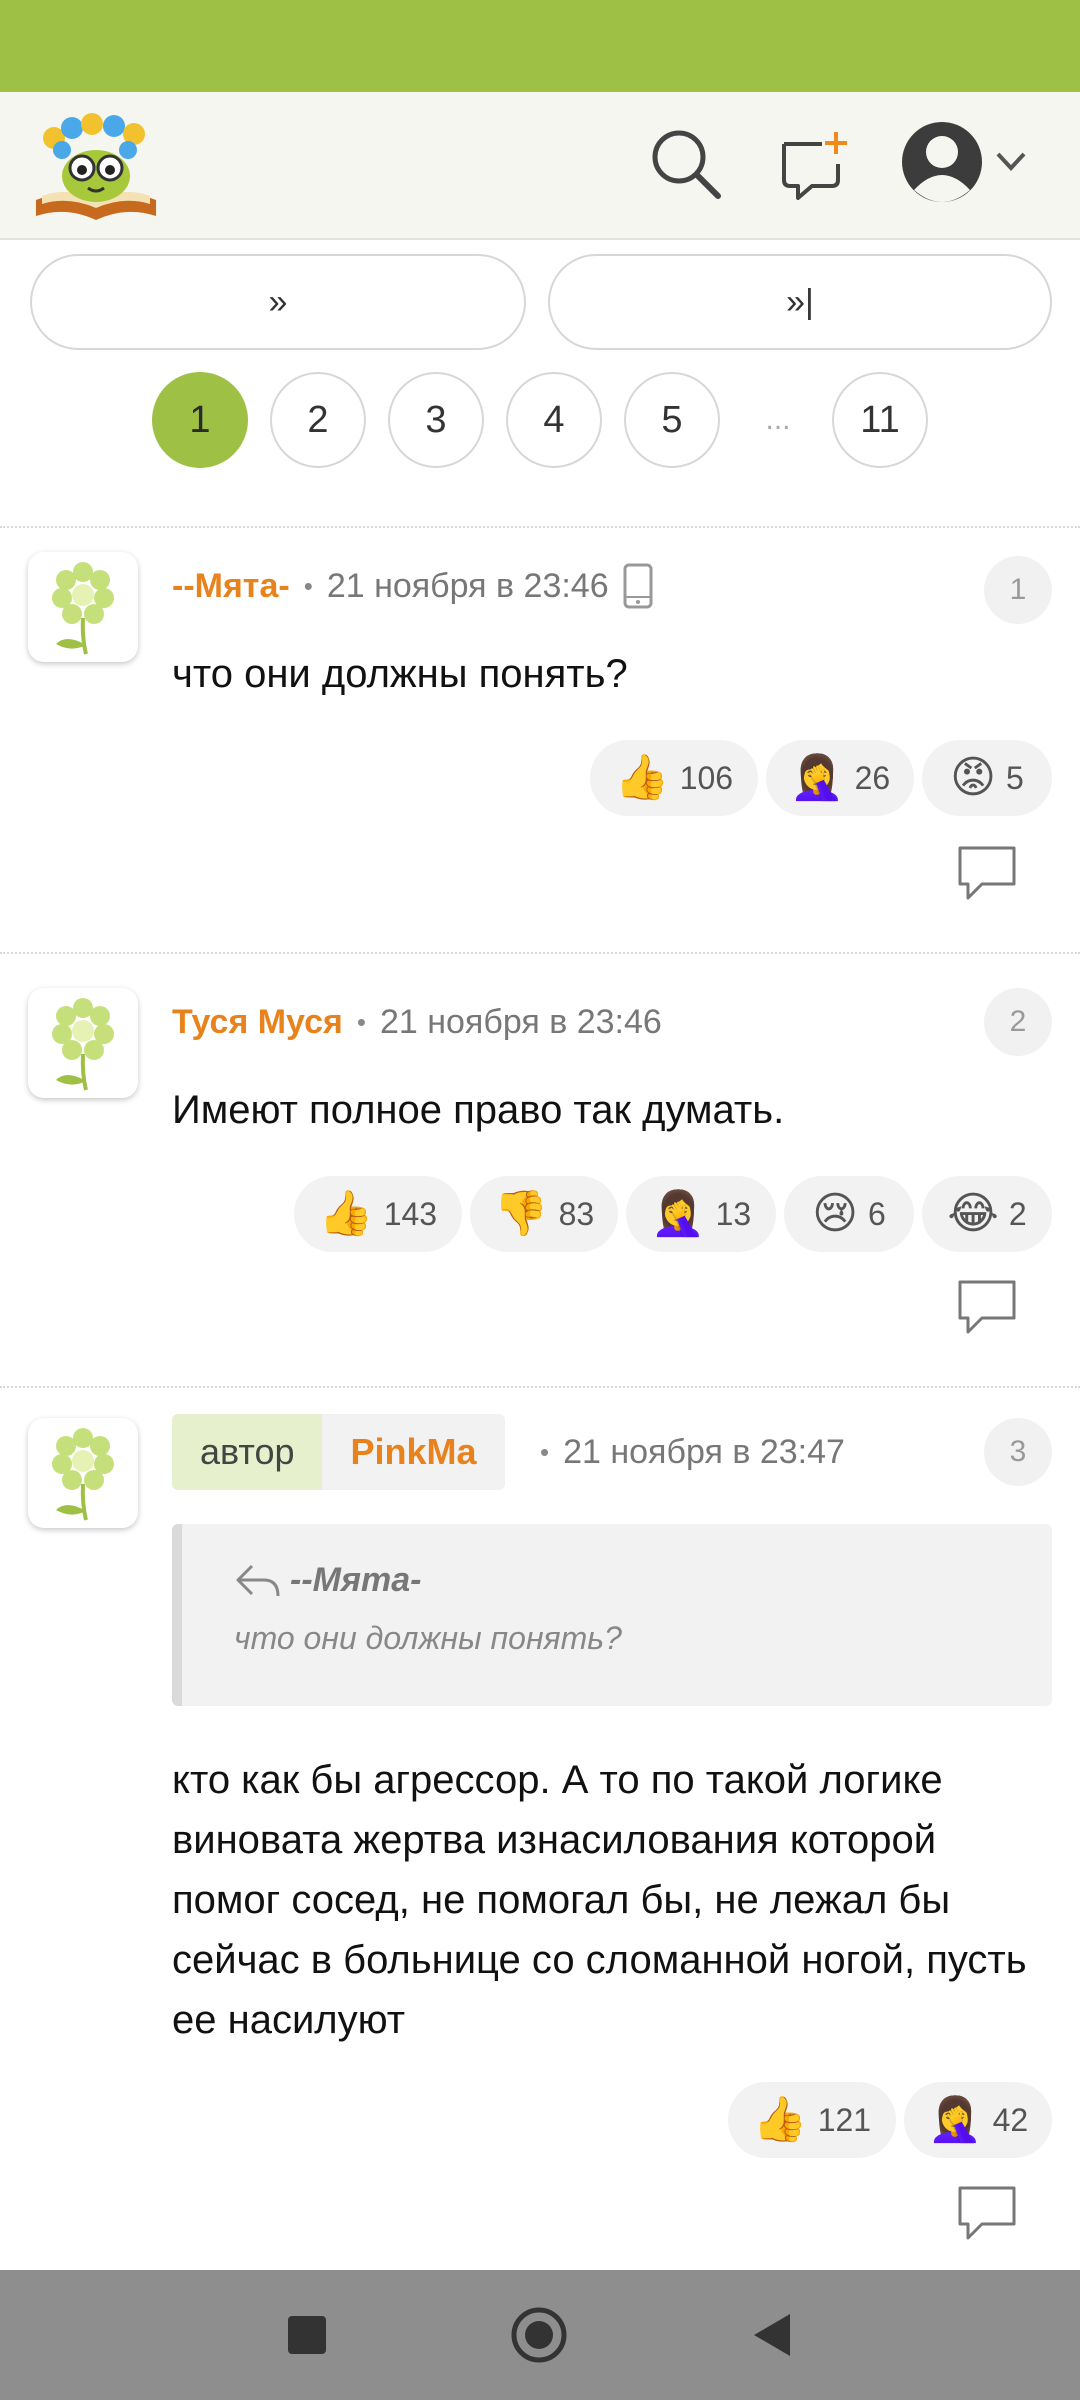 This screenshot has width=1080, height=2400. I want to click on user-avatar-icon, so click(942, 162).